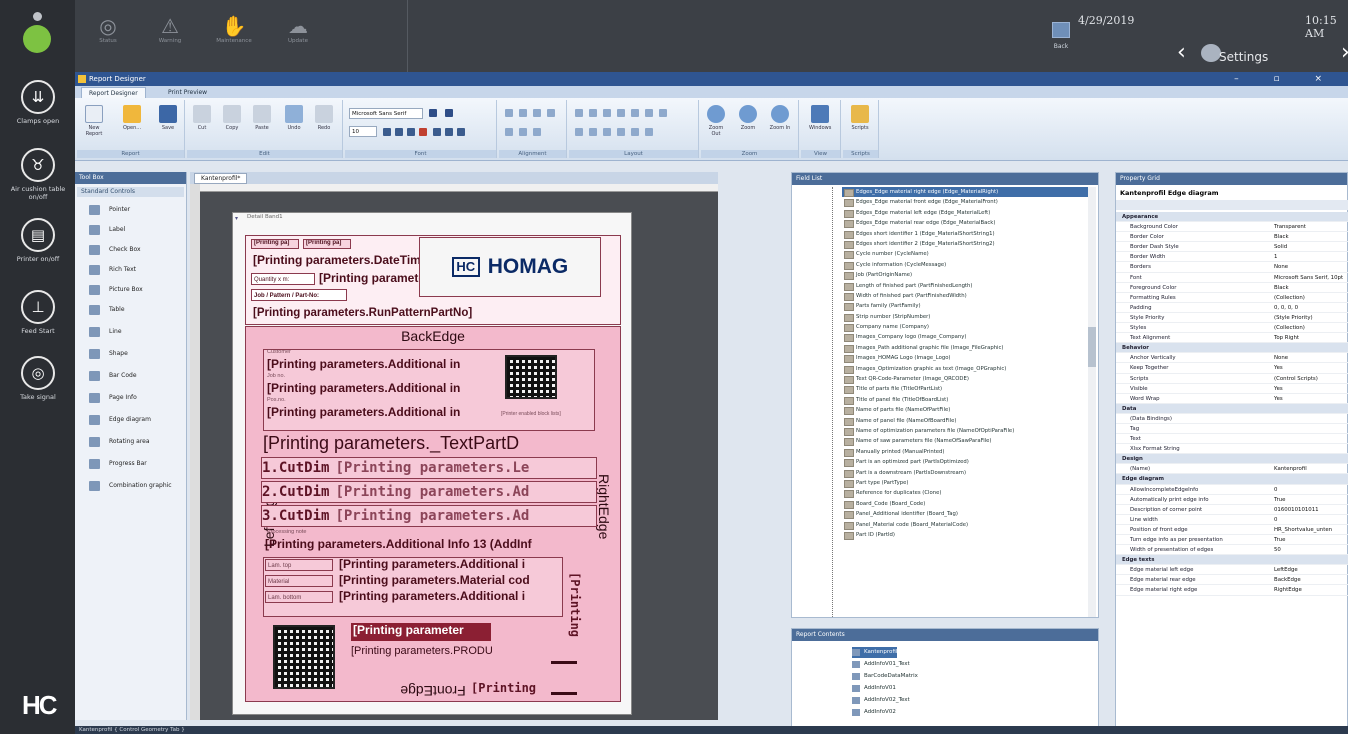 The width and height of the screenshot is (1348, 734). What do you see at coordinates (1232, 389) in the screenshot?
I see `property-row: Visible Yes` at bounding box center [1232, 389].